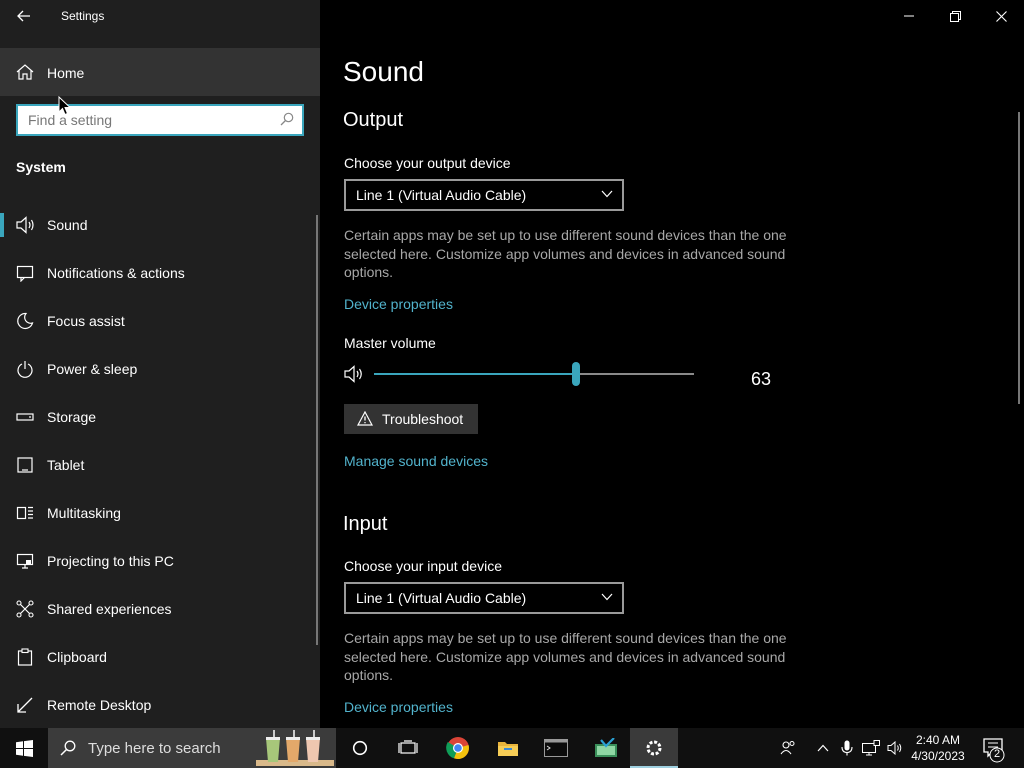  Describe the element at coordinates (158, 705) in the screenshot. I see `sidebar-item-remote-desktop: Remote Desktop` at that location.